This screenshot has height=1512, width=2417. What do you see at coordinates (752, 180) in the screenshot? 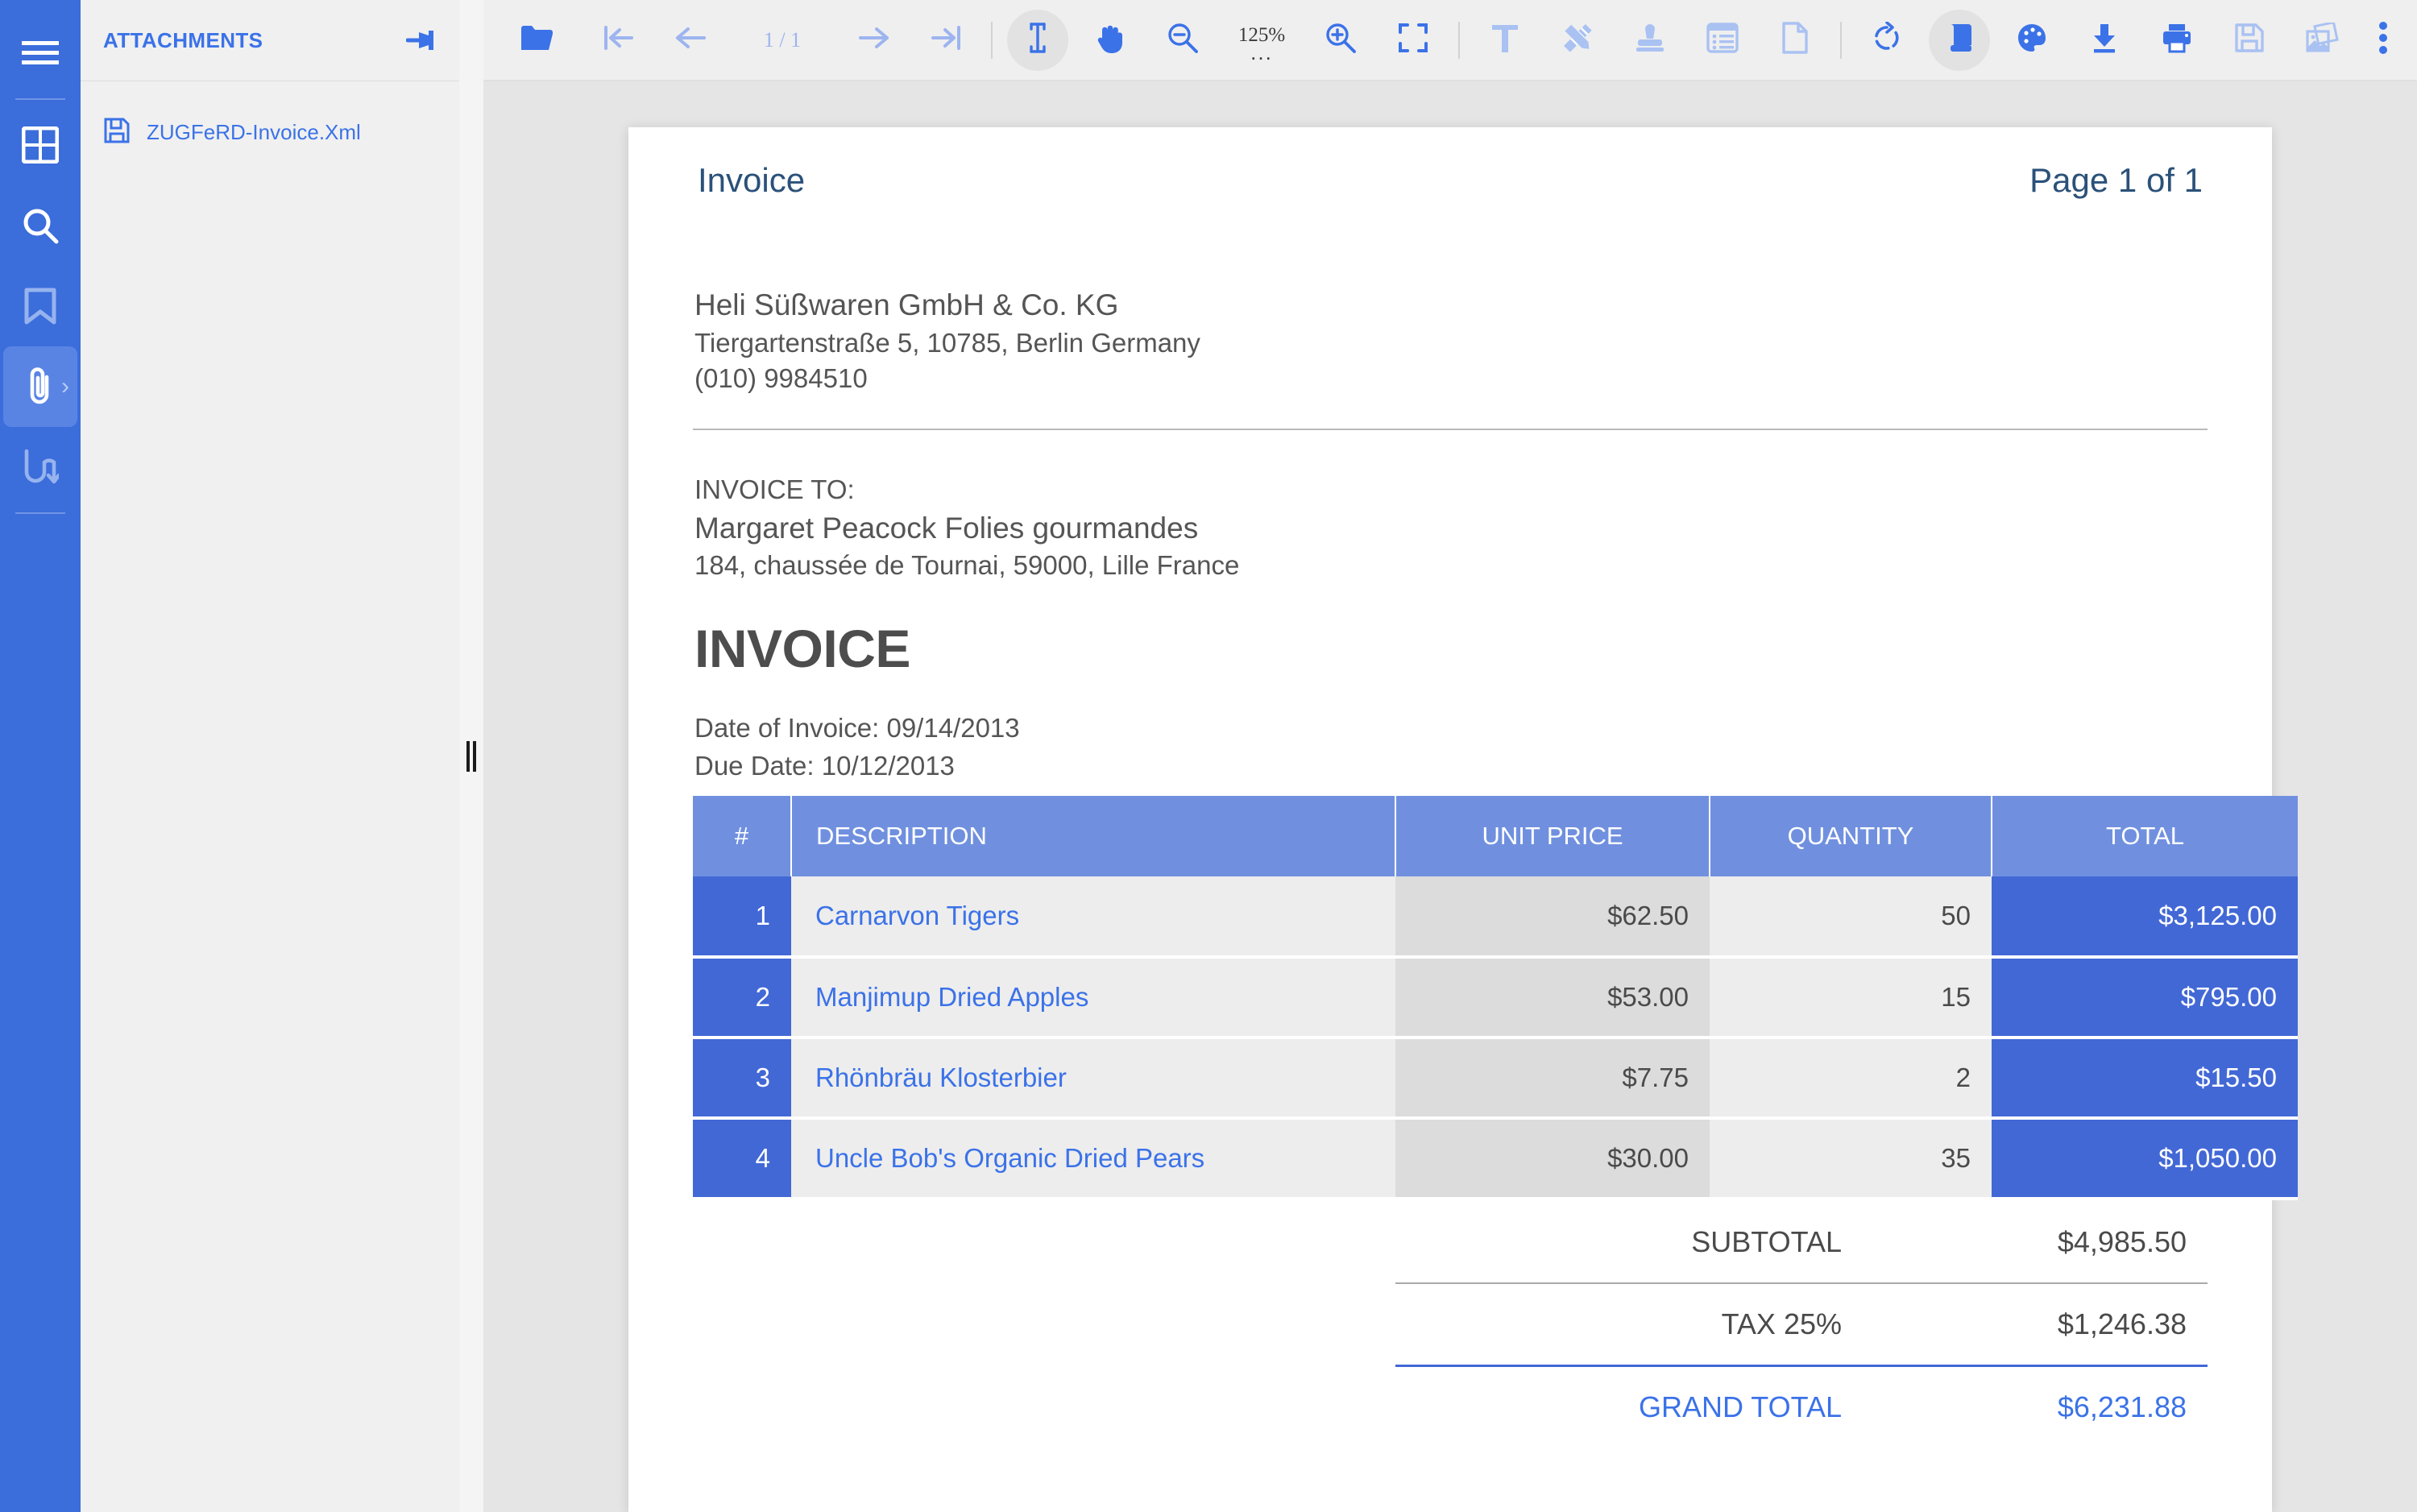
I see `document-header-left: Invoice` at bounding box center [752, 180].